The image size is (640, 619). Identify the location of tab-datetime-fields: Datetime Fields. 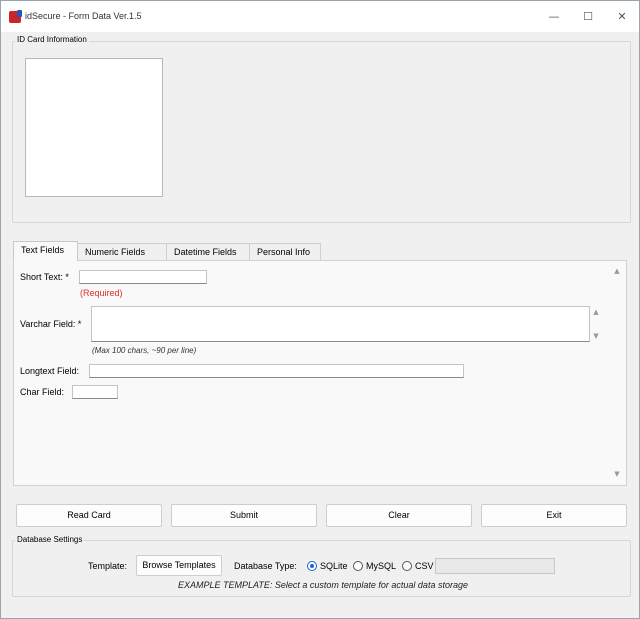
(208, 251).